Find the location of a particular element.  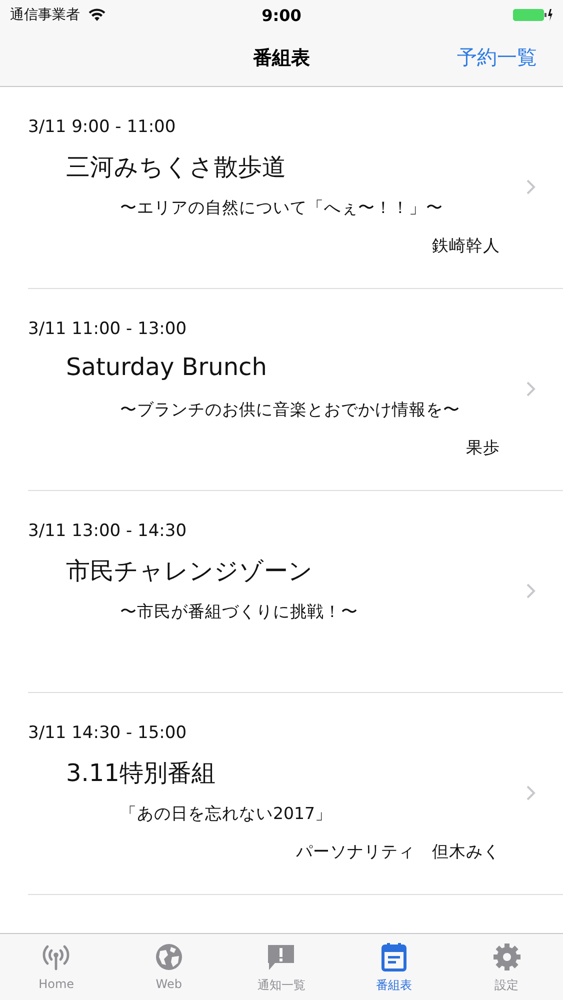

calendar-icon is located at coordinates (394, 957).